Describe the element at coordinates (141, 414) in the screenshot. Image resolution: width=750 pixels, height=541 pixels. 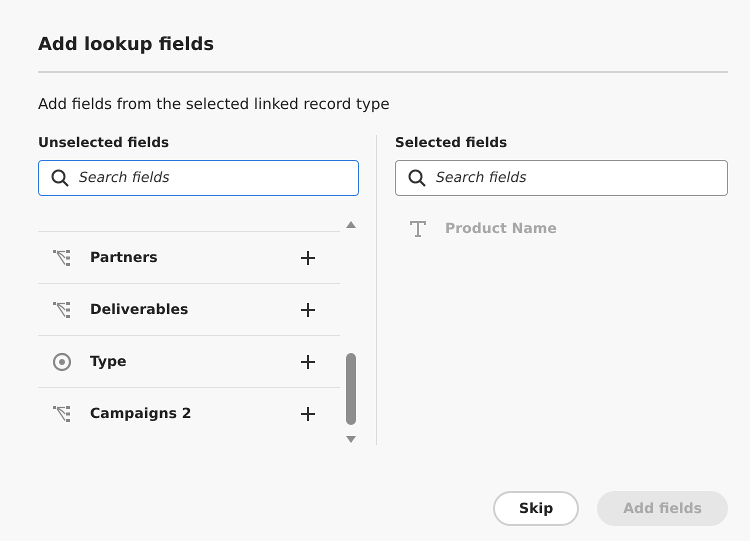
I see `field-label: Campaigns 2` at that location.